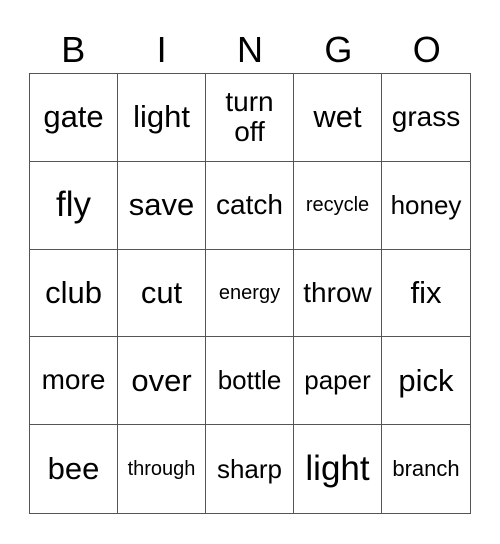 Image resolution: width=500 pixels, height=544 pixels. Describe the element at coordinates (338, 293) in the screenshot. I see `bingo-cell: throw` at that location.